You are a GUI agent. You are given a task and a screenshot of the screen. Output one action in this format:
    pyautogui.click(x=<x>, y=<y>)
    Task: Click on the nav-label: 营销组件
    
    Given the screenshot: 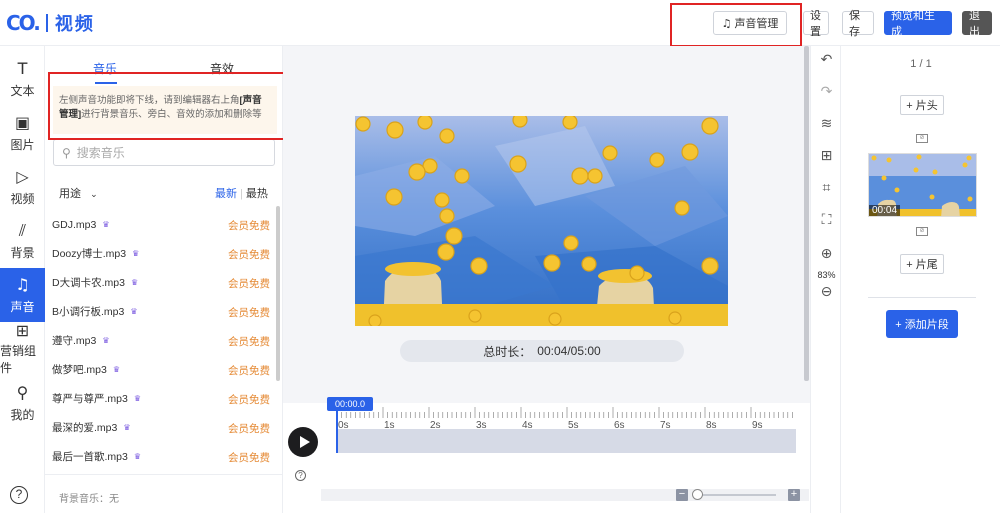 What is the action you would take?
    pyautogui.click(x=18, y=359)
    